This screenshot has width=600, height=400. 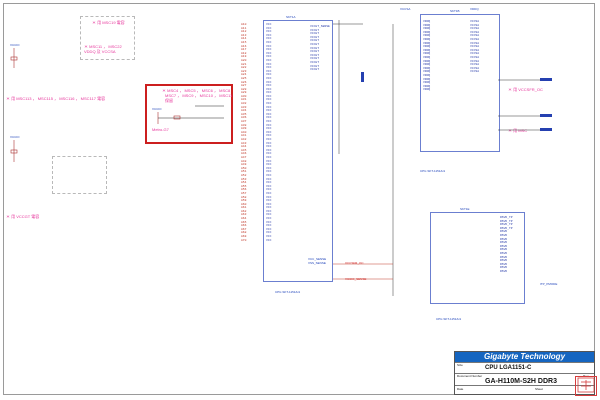 I want to click on signal-itp-pmode: ITP_PMODE, so click(x=549, y=284).